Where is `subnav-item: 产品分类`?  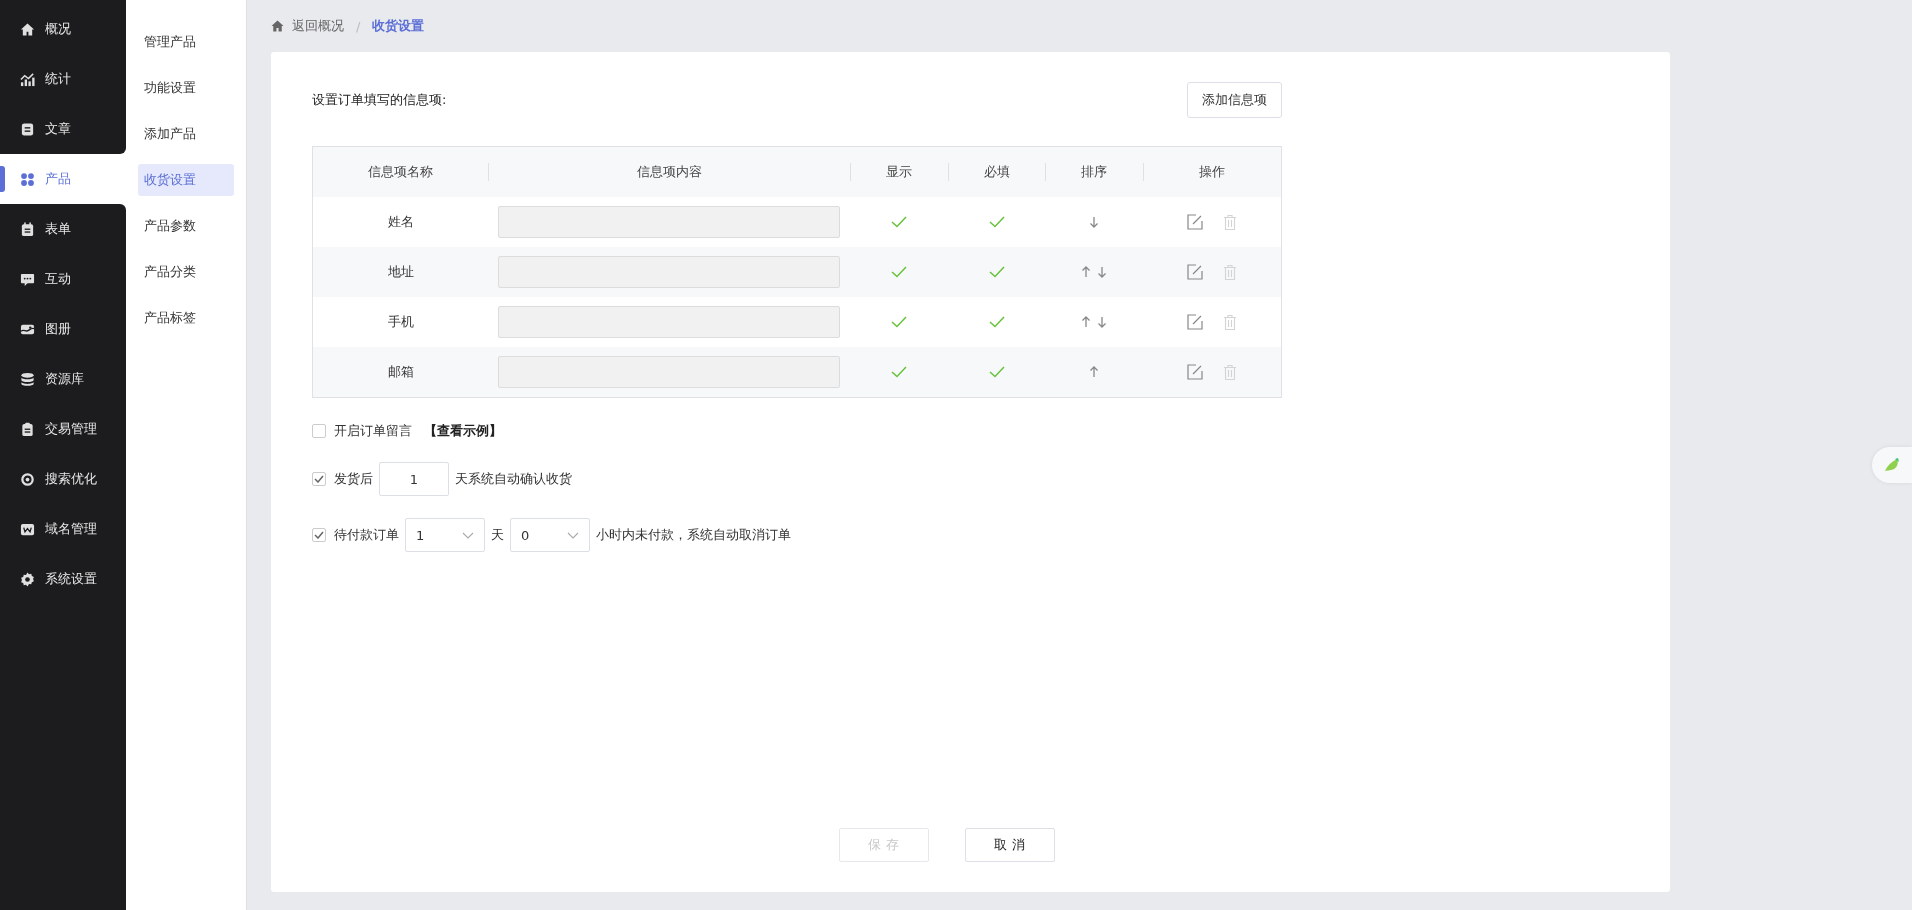 subnav-item: 产品分类 is located at coordinates (186, 272).